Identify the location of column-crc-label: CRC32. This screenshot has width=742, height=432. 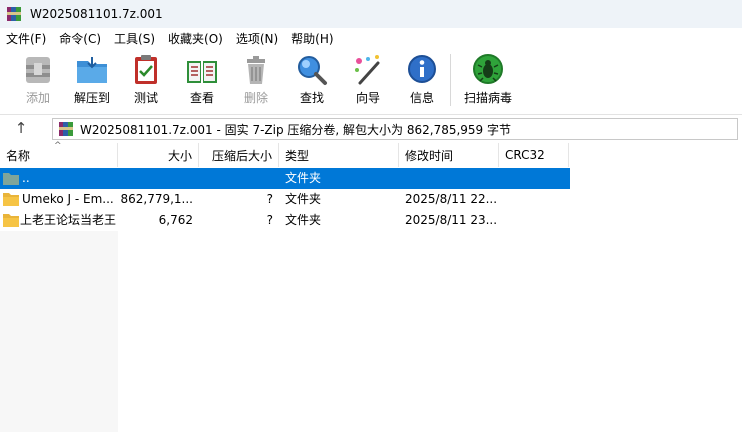
(525, 155).